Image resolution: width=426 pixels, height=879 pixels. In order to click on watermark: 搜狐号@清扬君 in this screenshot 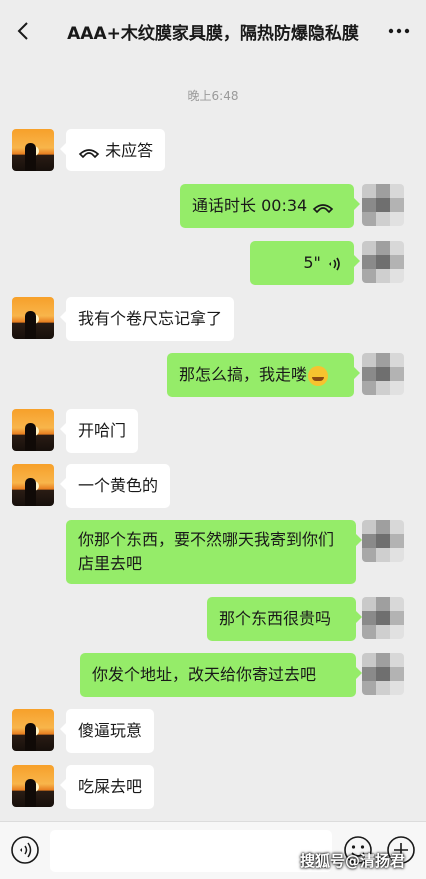, I will do `click(353, 861)`.